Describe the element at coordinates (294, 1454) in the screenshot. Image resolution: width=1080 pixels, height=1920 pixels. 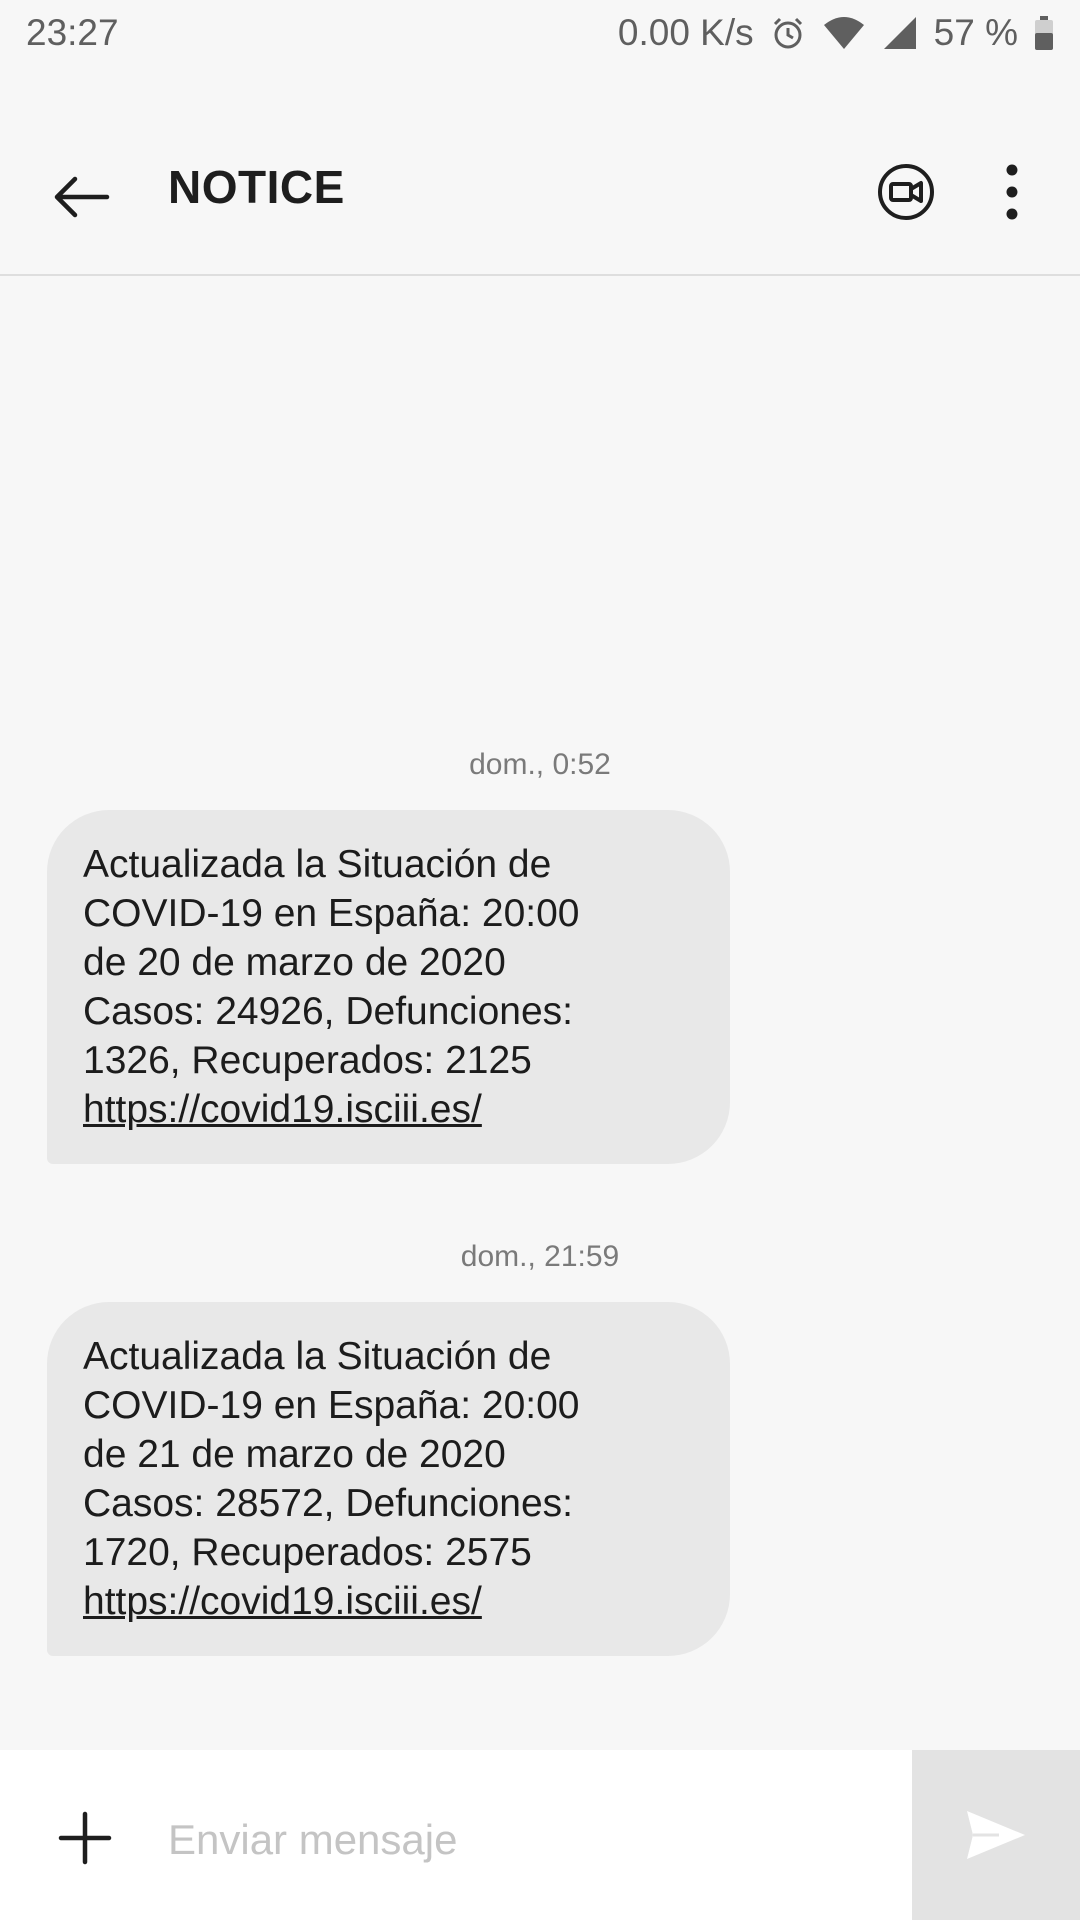
I see `message-text-line: de 21 de marzo de 2020` at that location.